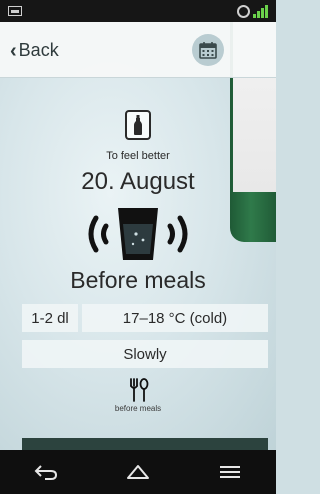 The height and width of the screenshot is (494, 320). Describe the element at coordinates (138, 156) in the screenshot. I see `reason-text: To feel better` at that location.